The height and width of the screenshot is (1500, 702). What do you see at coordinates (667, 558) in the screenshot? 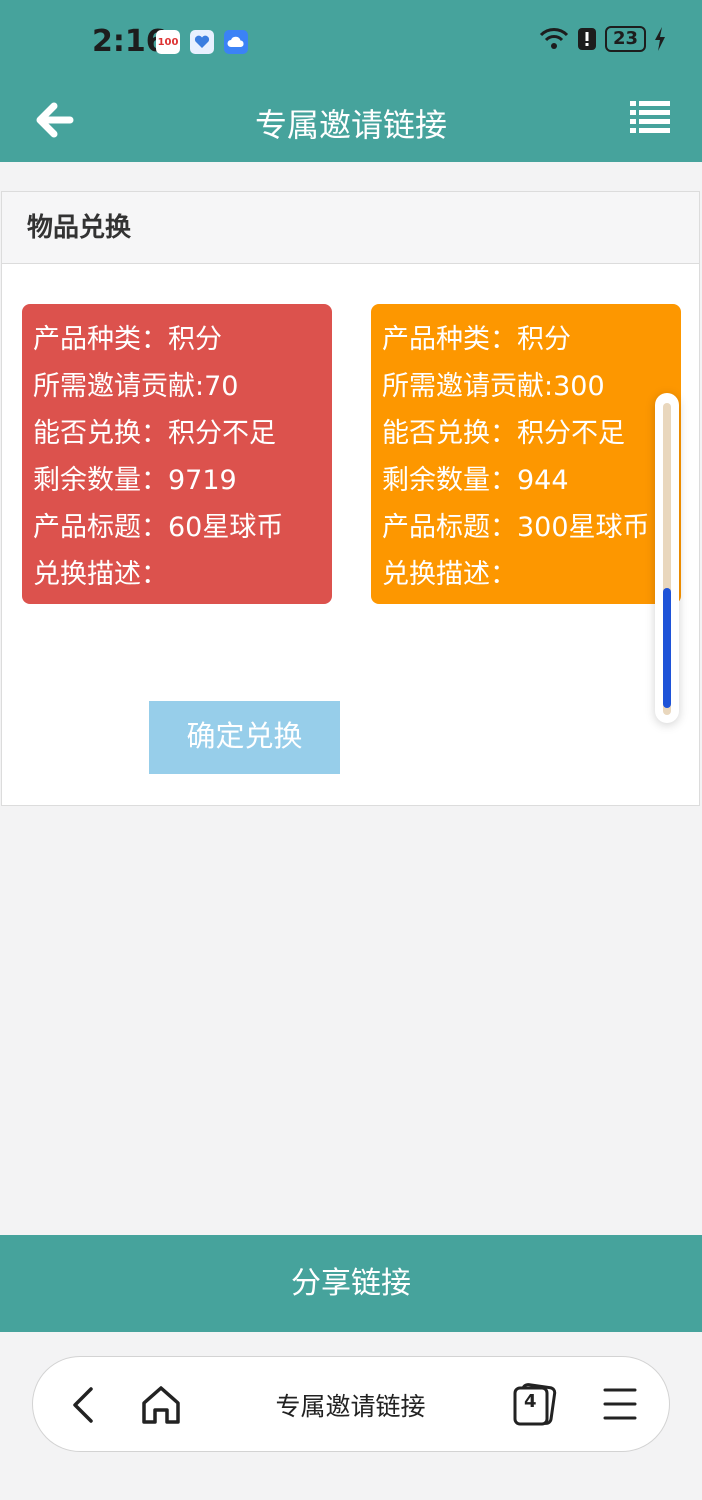
I see `scroll-handle` at bounding box center [667, 558].